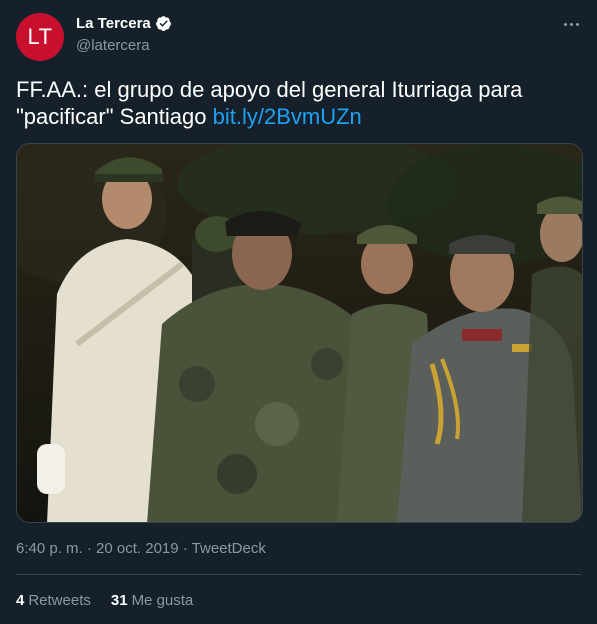 The image size is (597, 624). What do you see at coordinates (141, 548) in the screenshot?
I see `tweet-timestamp: 6:40 p. m. · 20 oct. 2019 · TweetDeck` at bounding box center [141, 548].